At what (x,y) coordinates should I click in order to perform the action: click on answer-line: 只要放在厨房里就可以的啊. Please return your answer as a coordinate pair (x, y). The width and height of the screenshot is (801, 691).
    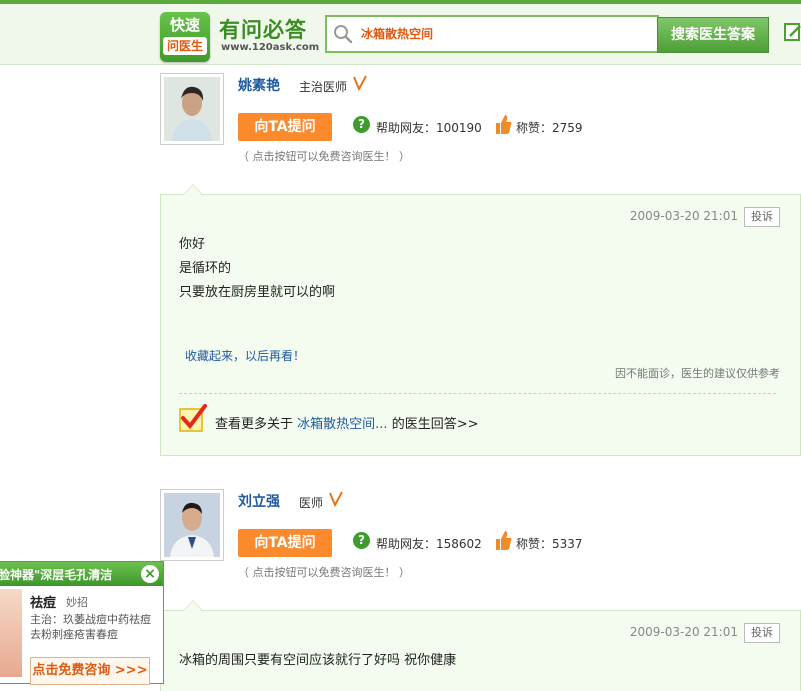
    Looking at the image, I should click on (257, 292).